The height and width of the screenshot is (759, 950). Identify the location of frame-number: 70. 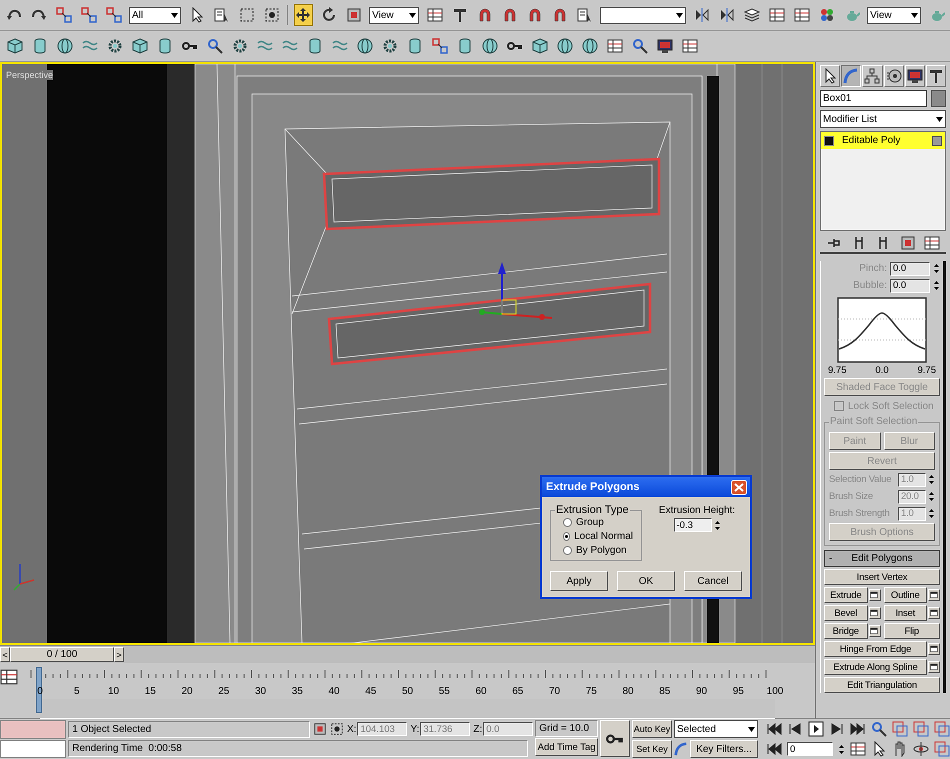
(555, 691).